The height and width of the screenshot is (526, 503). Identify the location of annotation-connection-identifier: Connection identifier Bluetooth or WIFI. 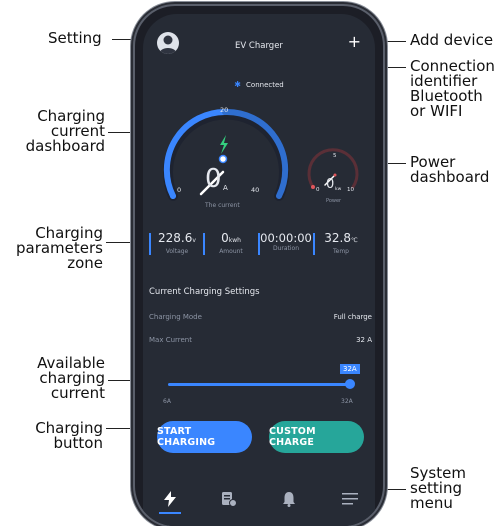
(452, 88).